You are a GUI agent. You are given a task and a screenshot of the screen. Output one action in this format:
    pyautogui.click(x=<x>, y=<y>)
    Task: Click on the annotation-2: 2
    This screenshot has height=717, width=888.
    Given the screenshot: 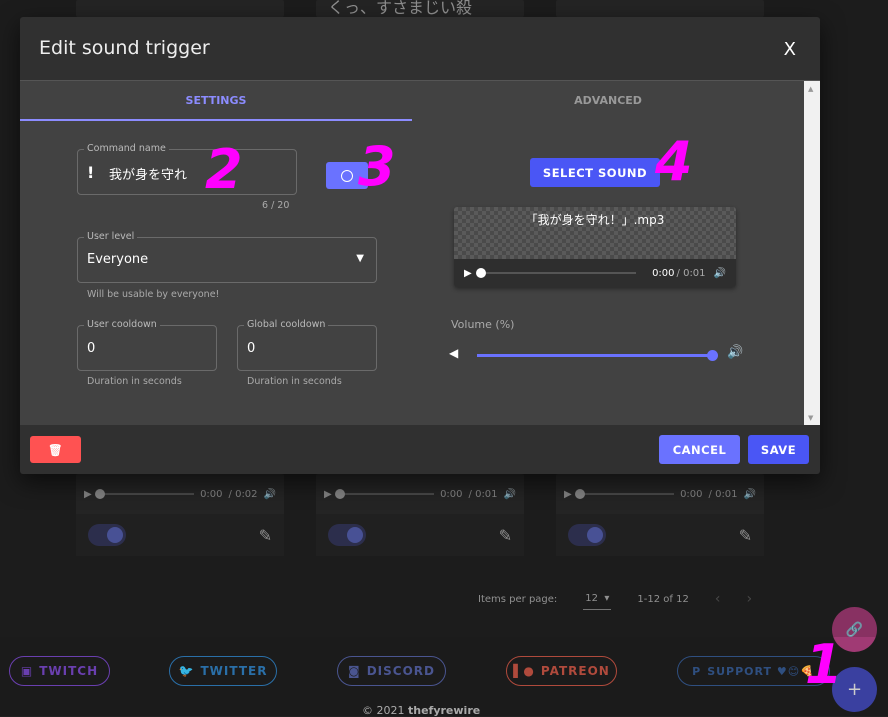 What is the action you would take?
    pyautogui.click(x=224, y=169)
    